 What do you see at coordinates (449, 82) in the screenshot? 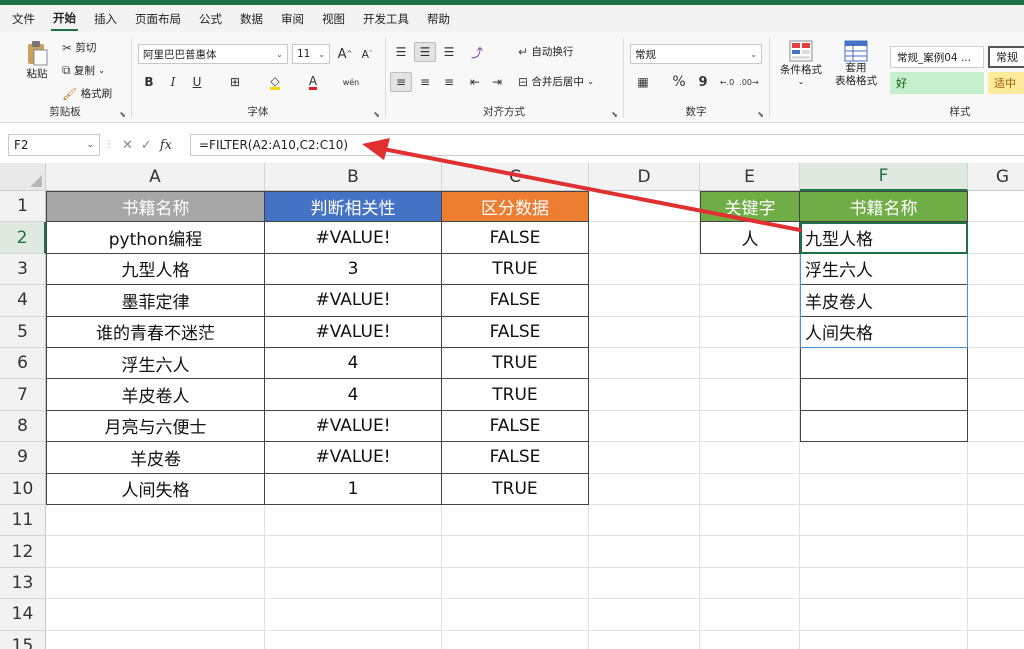
I see `align-right-button: ≡` at bounding box center [449, 82].